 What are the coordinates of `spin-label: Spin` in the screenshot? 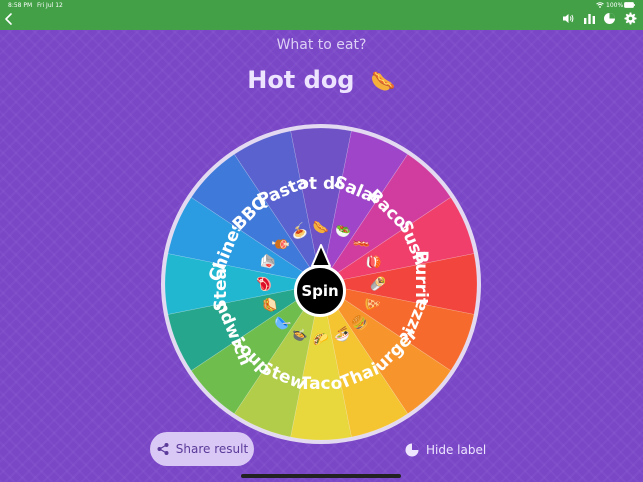 It's located at (320, 291).